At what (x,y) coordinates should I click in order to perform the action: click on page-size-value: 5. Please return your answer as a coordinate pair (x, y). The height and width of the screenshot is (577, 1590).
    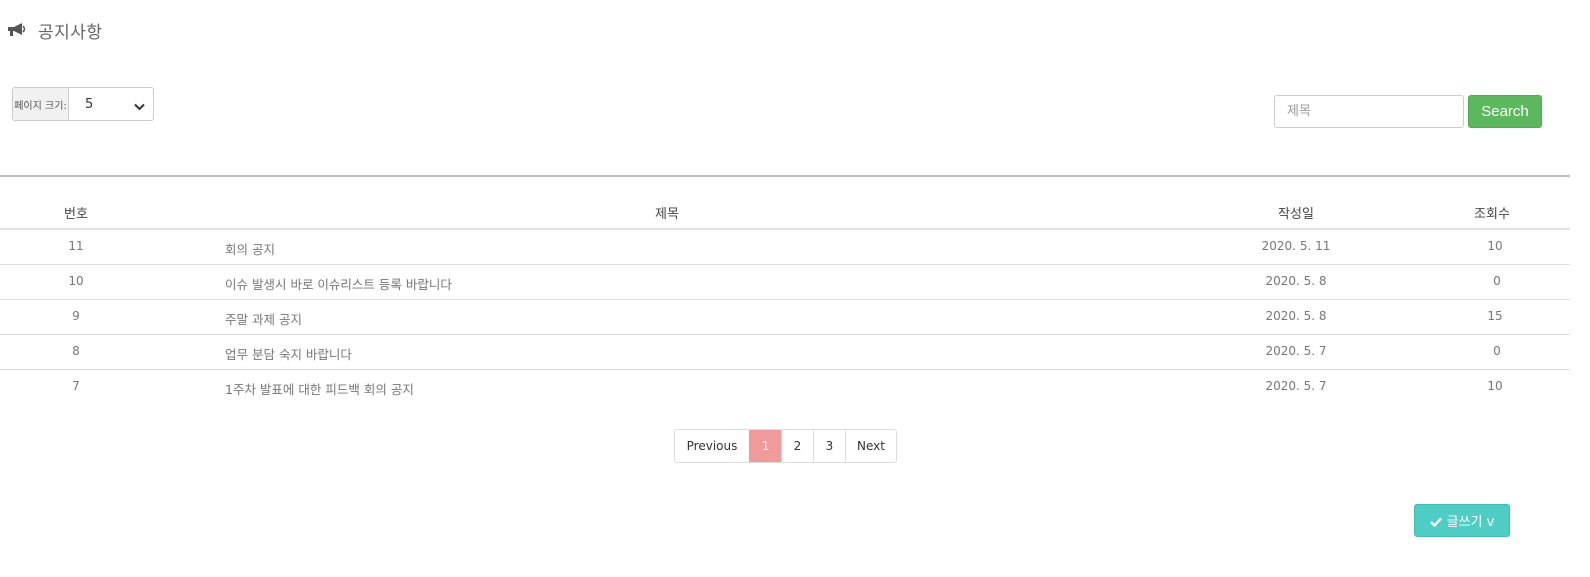
    Looking at the image, I should click on (89, 104).